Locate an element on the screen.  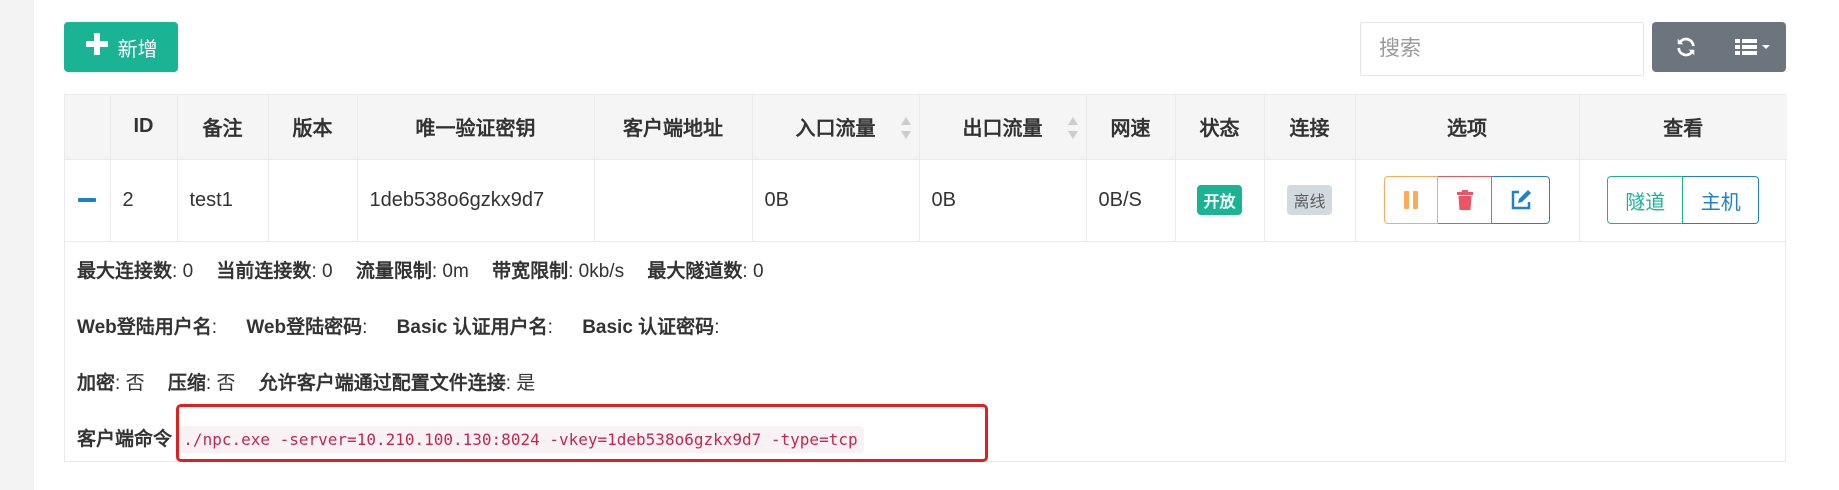
options-button-group is located at coordinates (1467, 200).